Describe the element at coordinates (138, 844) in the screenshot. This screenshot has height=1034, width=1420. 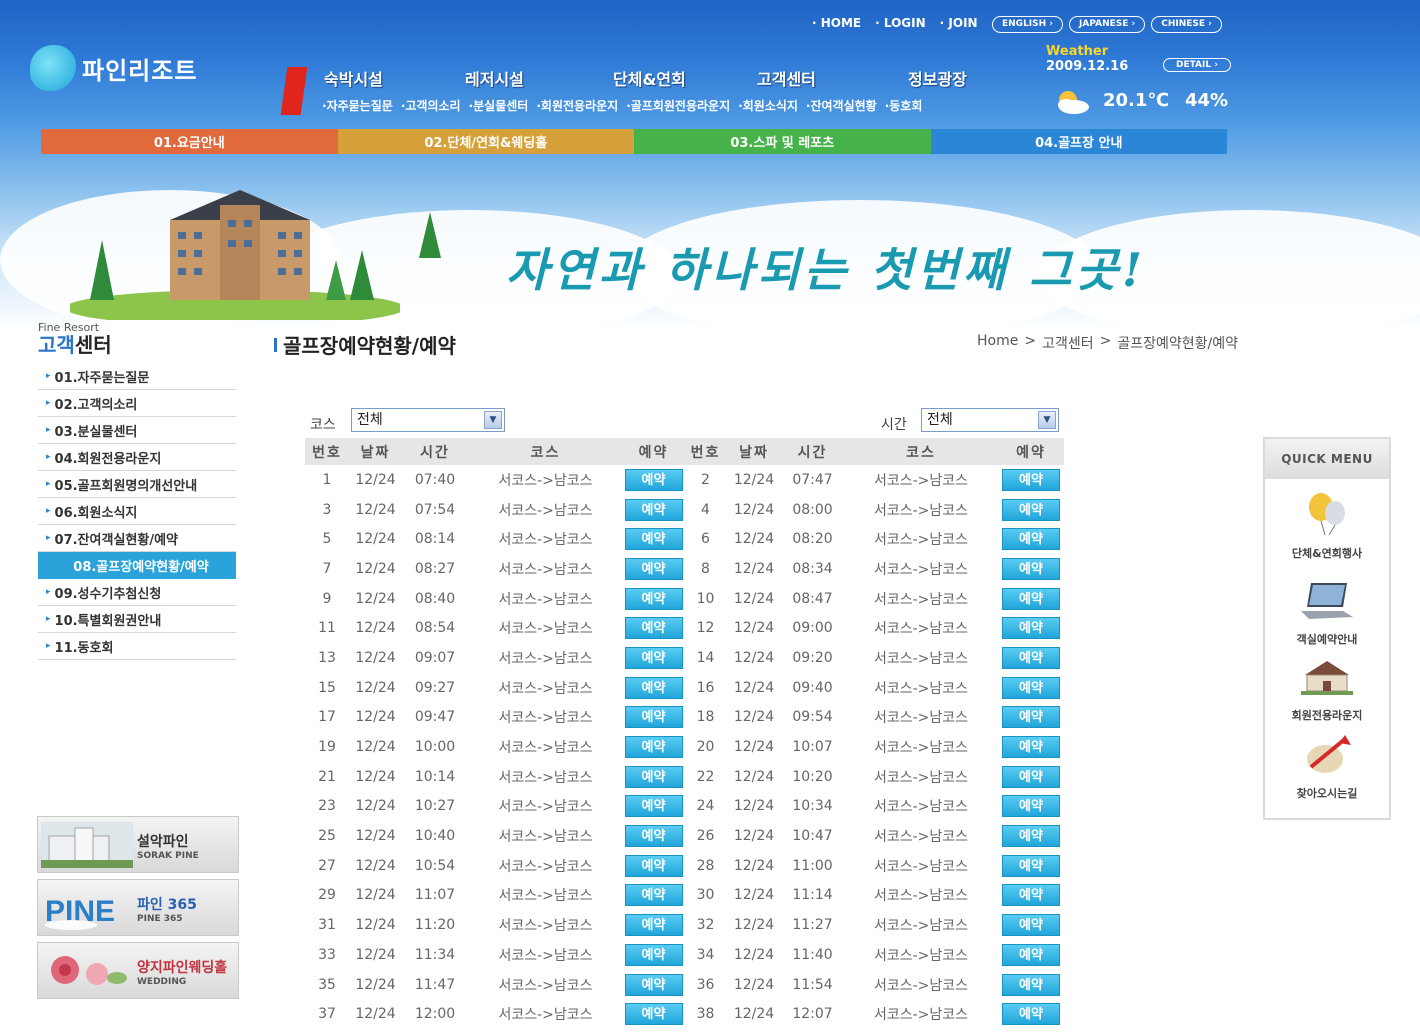
I see `banner-sorak-pine: 설악파인 SORAK PINE` at that location.